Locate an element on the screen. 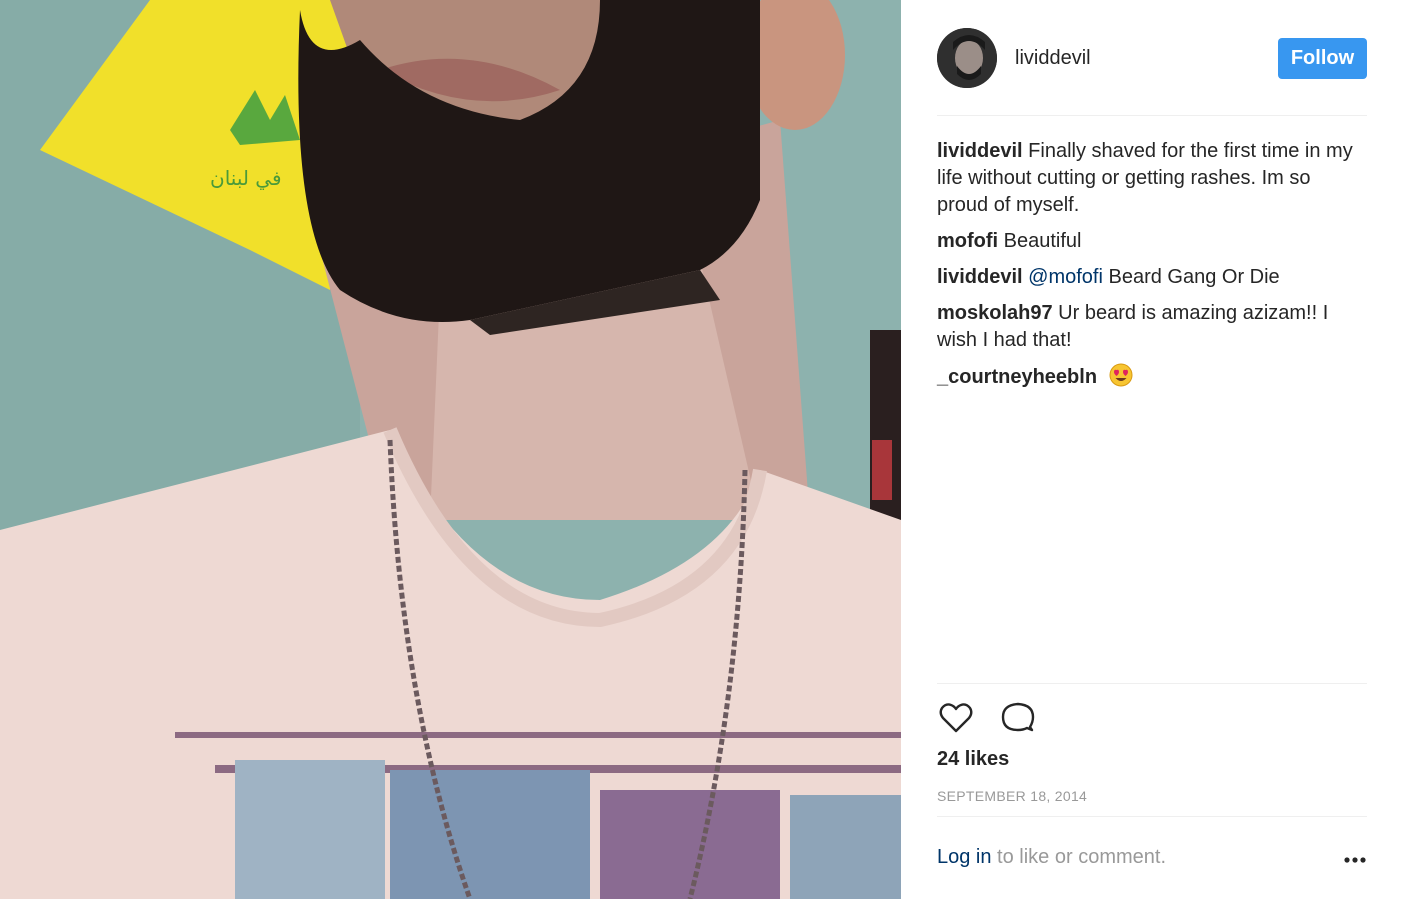  flag-text: في لبنان is located at coordinates (246, 178).